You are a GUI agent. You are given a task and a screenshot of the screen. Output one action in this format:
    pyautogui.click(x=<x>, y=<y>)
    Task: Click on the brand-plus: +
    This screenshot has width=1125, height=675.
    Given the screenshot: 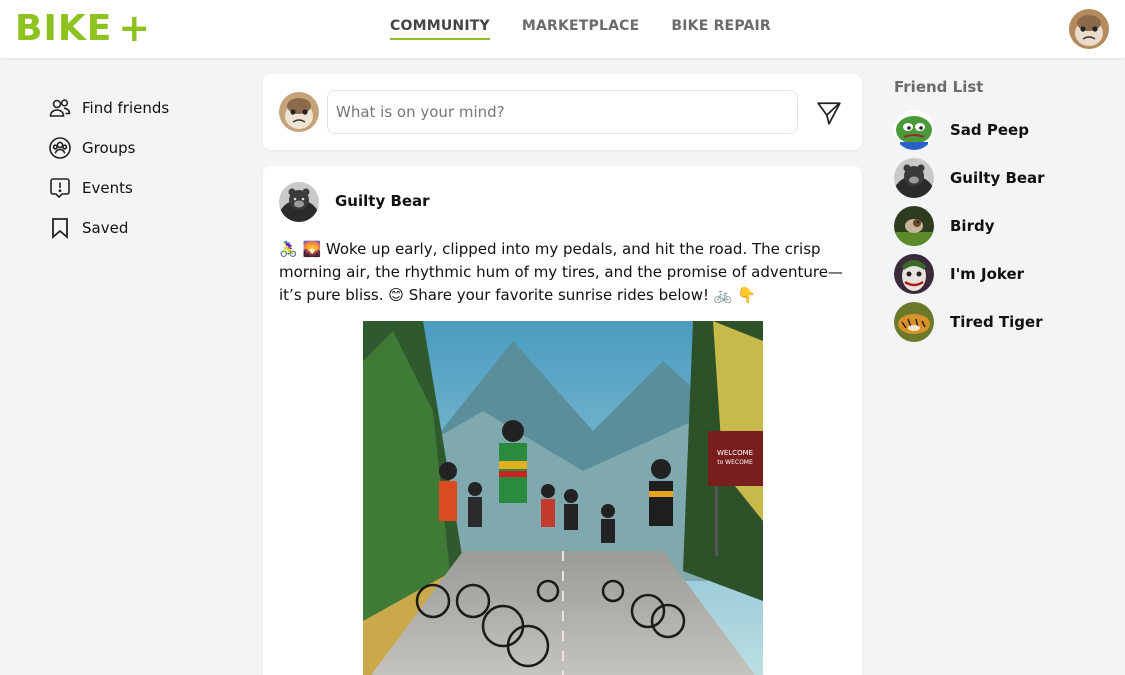 What is the action you would take?
    pyautogui.click(x=135, y=28)
    